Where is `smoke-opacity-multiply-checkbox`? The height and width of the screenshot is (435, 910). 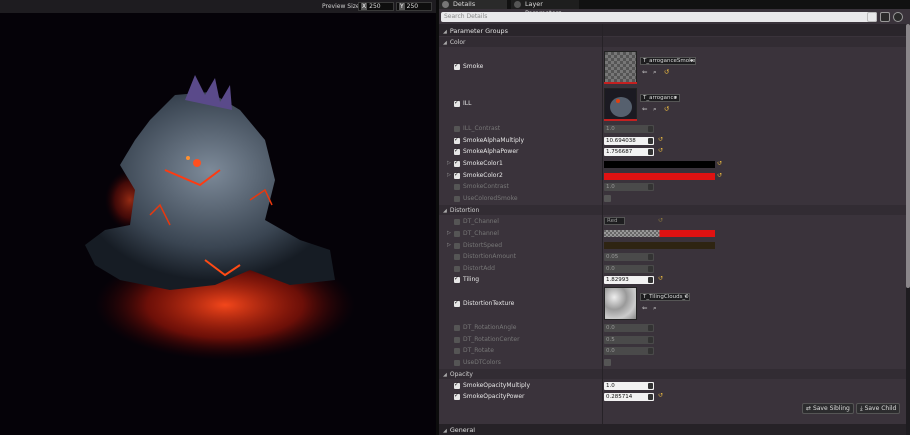
smoke-opacity-multiply-checkbox is located at coordinates (457, 385).